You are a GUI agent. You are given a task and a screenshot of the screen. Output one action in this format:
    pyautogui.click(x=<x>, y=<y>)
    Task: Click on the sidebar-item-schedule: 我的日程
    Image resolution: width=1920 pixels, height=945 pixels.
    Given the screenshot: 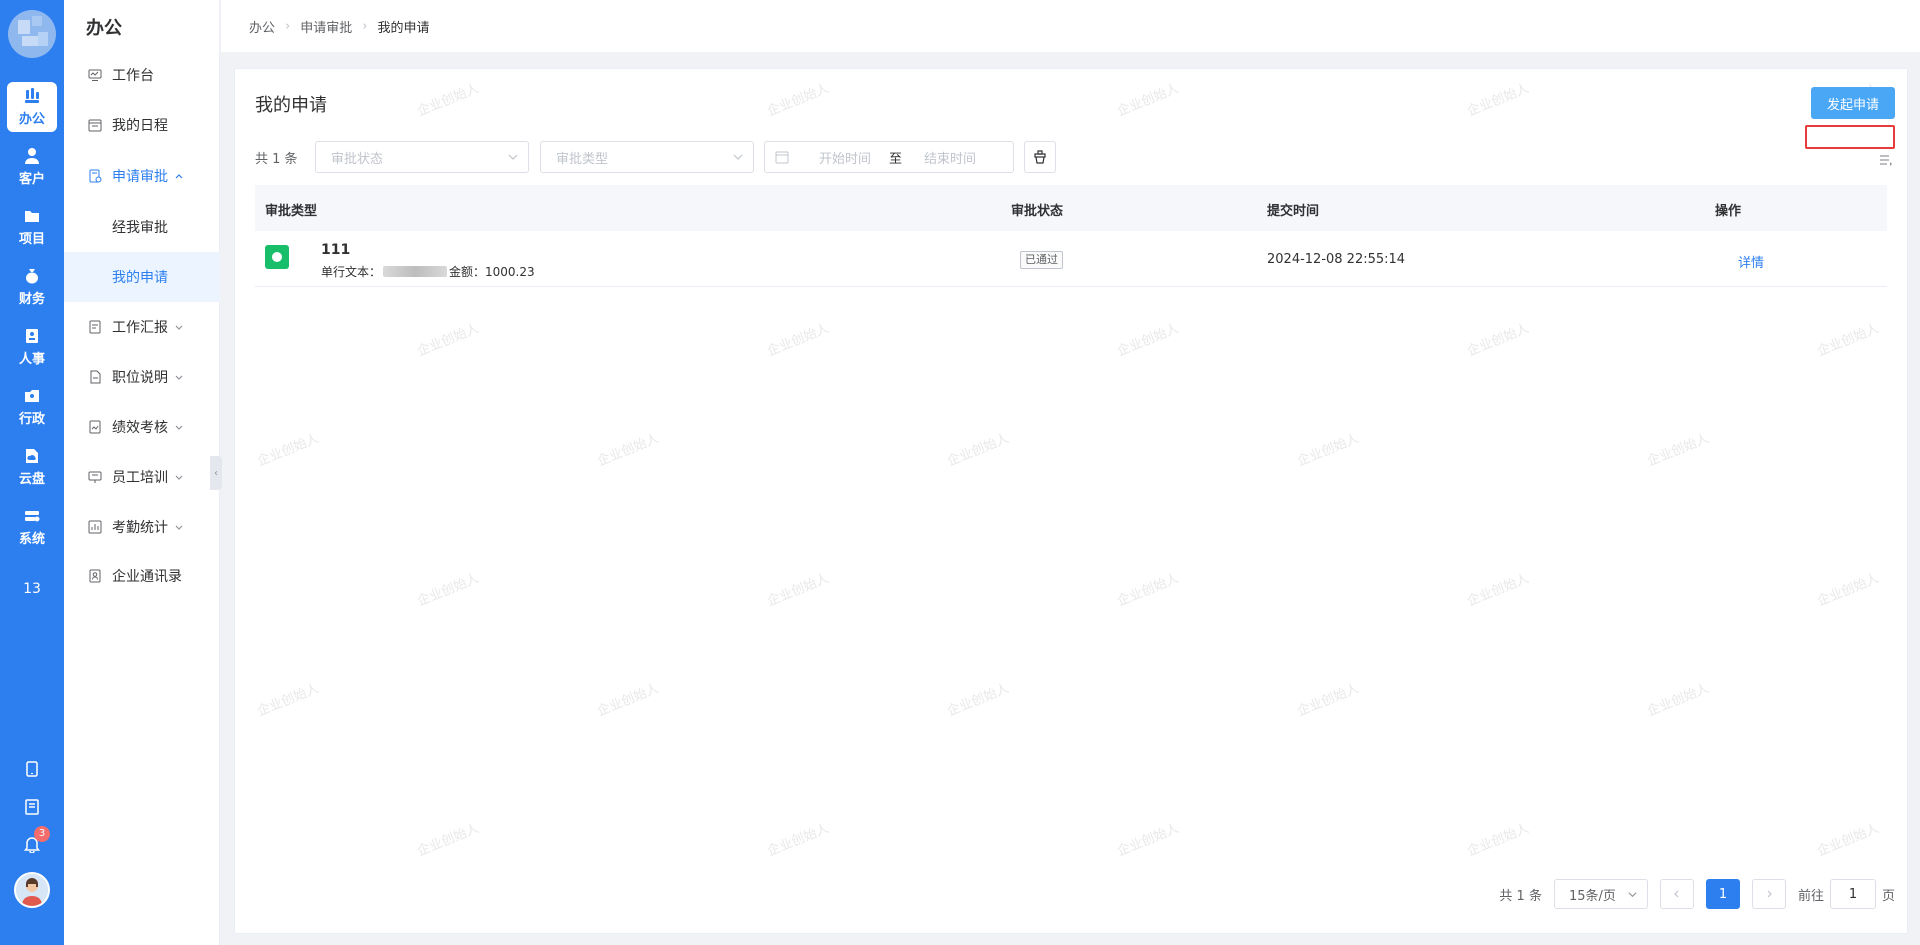 What is the action you would take?
    pyautogui.click(x=142, y=125)
    